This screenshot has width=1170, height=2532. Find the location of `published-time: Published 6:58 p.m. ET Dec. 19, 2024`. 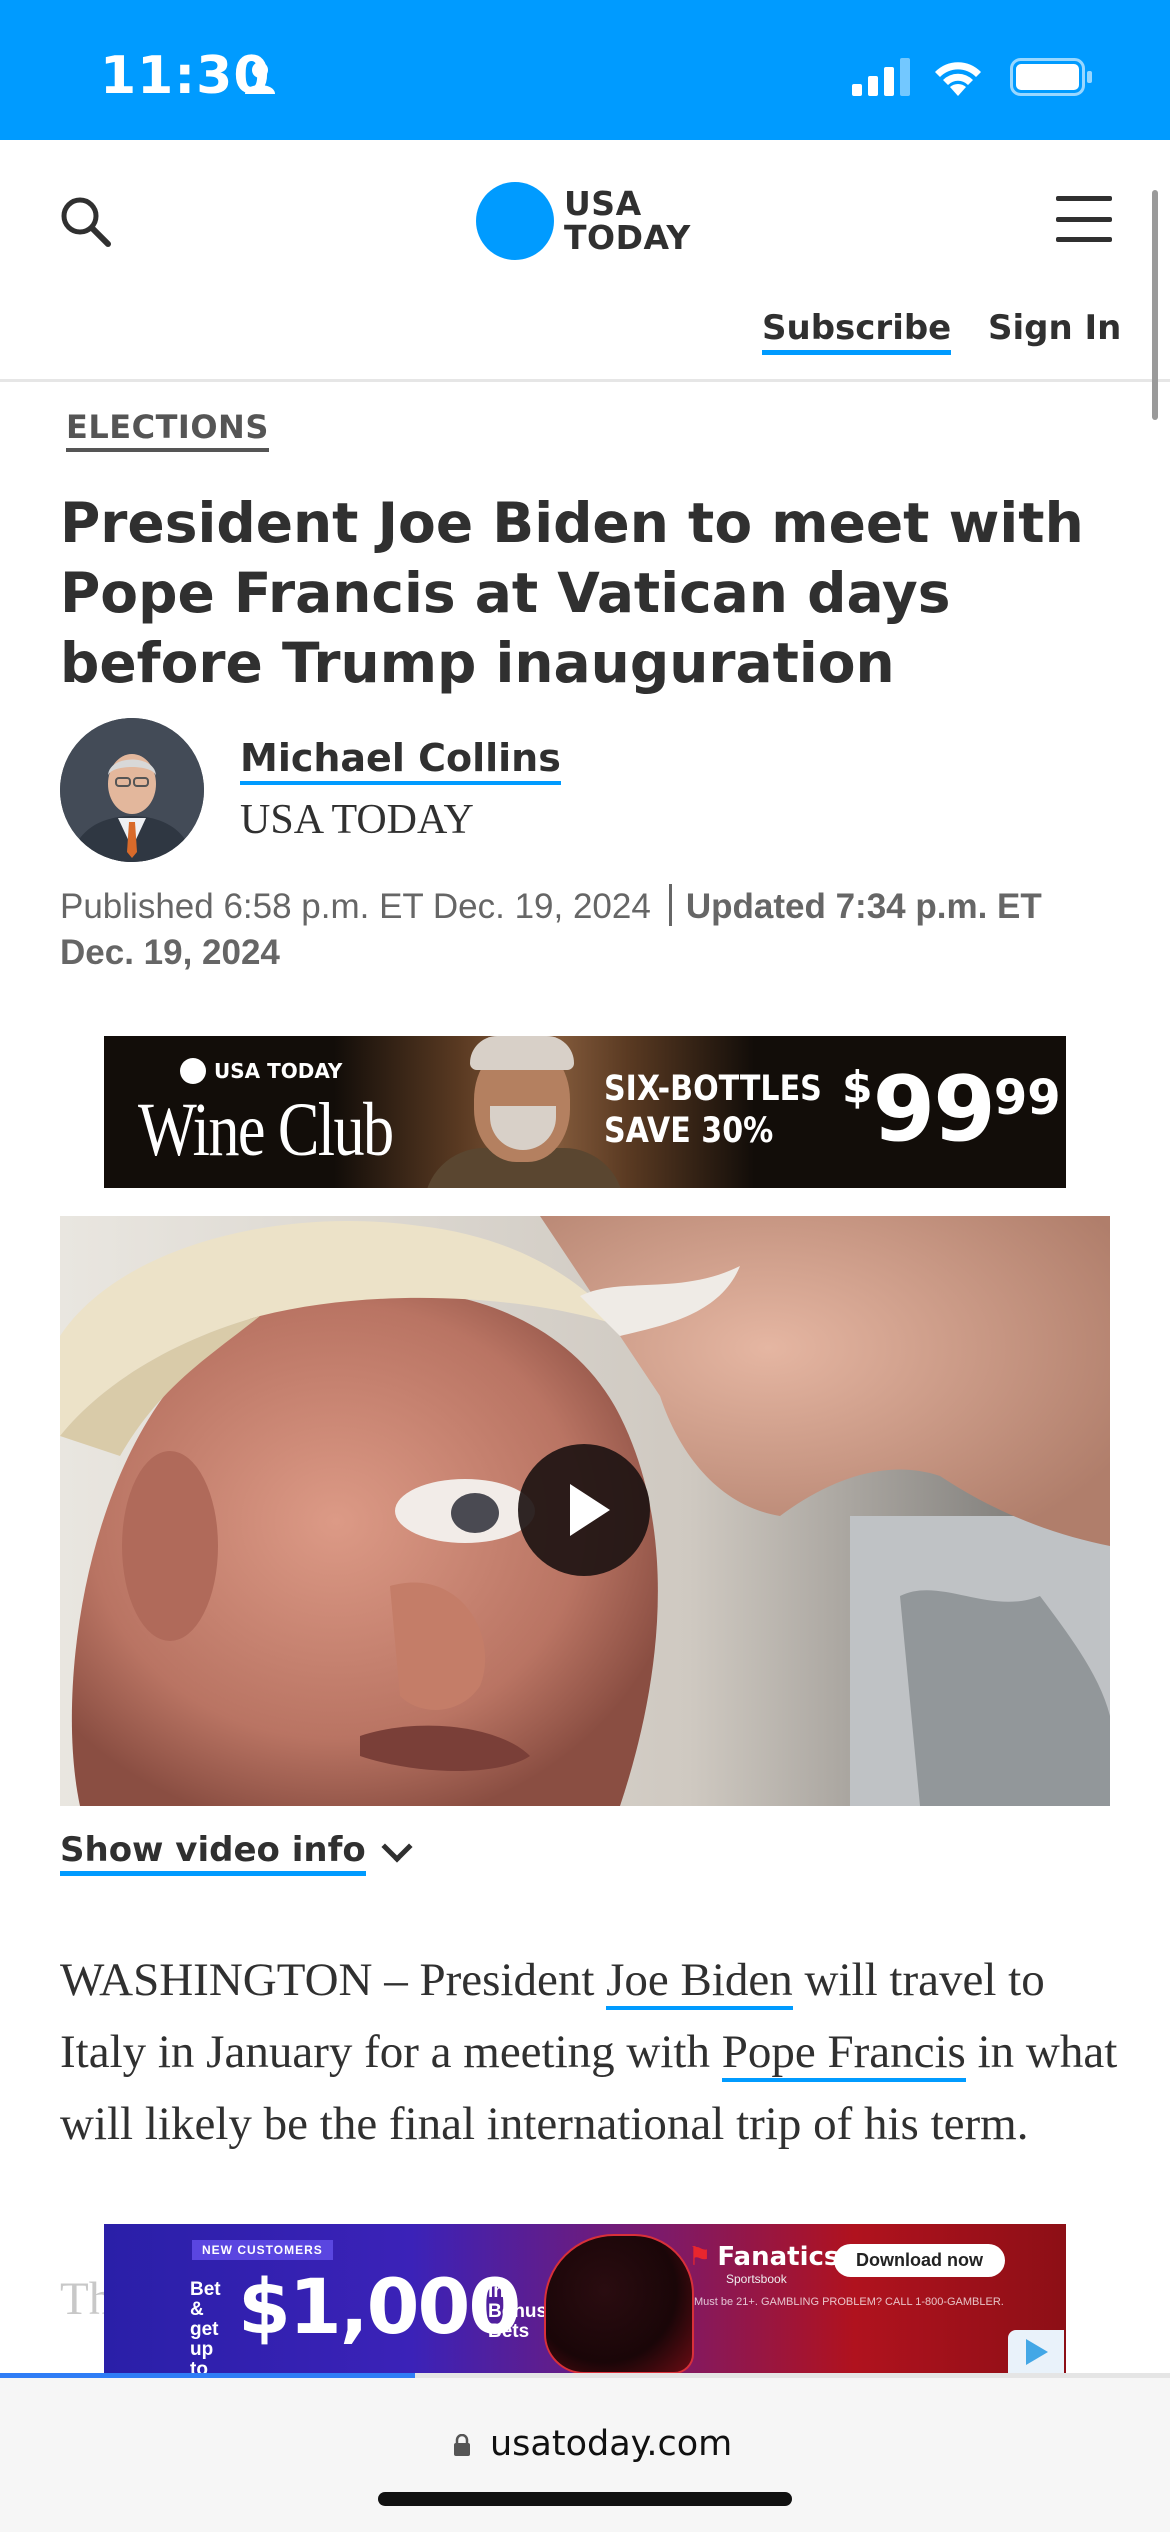

published-time: Published 6:58 p.m. ET Dec. 19, 2024 is located at coordinates (355, 906).